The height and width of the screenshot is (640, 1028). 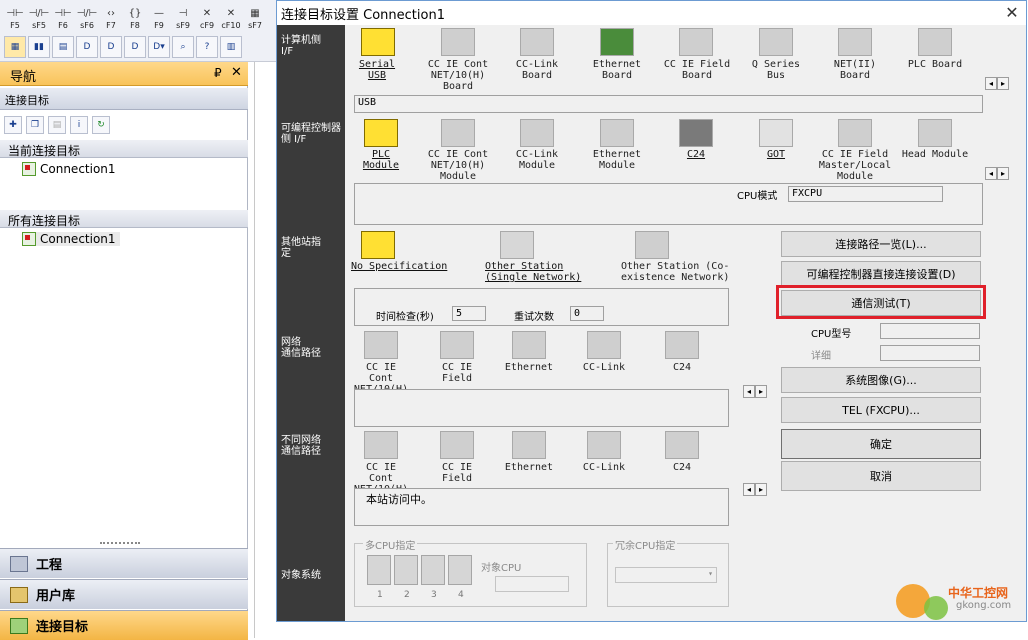 What do you see at coordinates (457, 473) in the screenshot?
I see `diff-network-item-label-2: CC IE Field` at bounding box center [457, 473].